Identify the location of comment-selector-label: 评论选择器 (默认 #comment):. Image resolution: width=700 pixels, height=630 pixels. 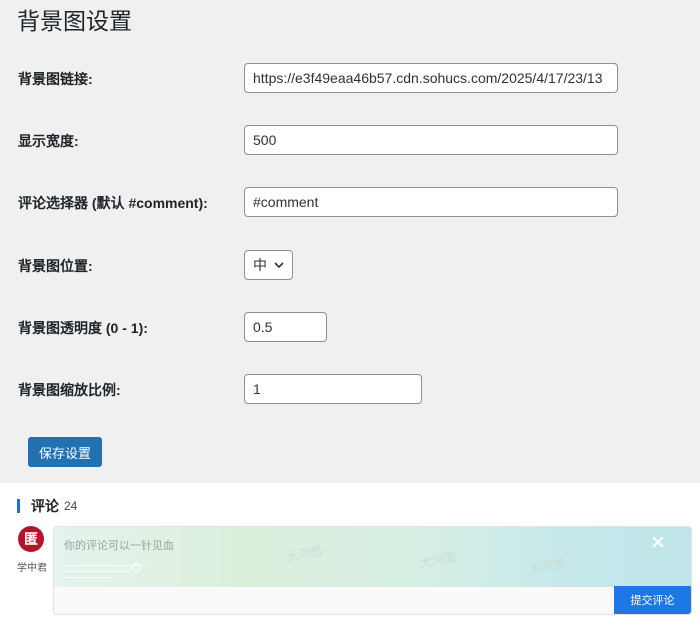
(113, 203).